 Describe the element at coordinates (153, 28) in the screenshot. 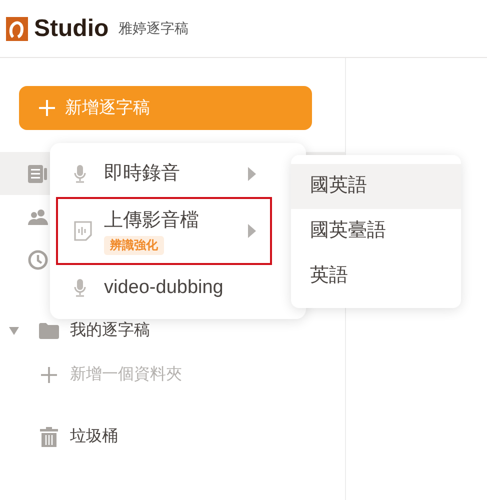

I see `workspace-name: 雅婷逐字稿` at that location.